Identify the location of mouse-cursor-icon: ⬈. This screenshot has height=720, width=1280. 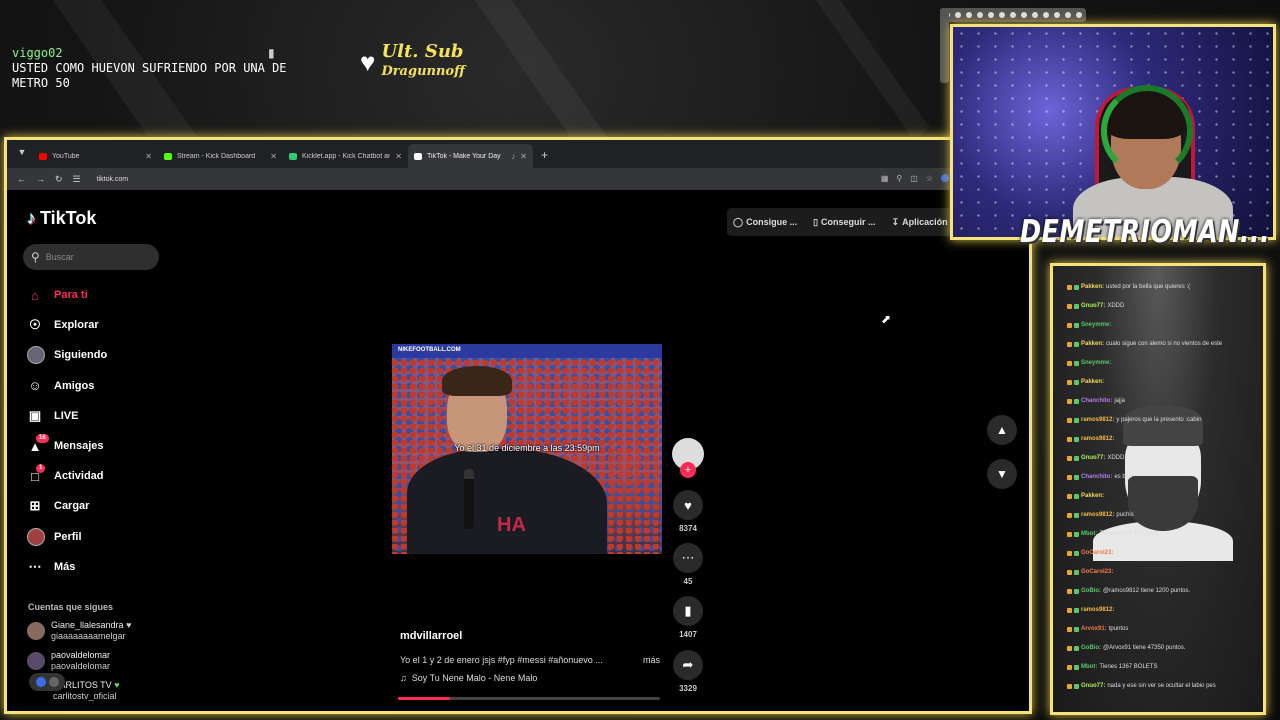
(886, 319).